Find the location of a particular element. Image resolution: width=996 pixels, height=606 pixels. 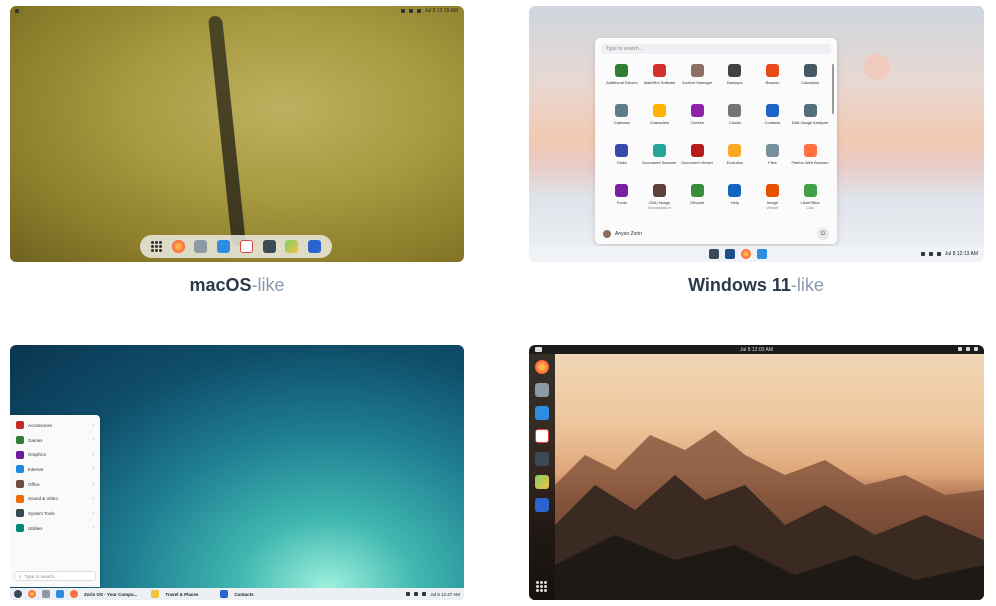

app-launcher: Characters is located at coordinates (660, 121).